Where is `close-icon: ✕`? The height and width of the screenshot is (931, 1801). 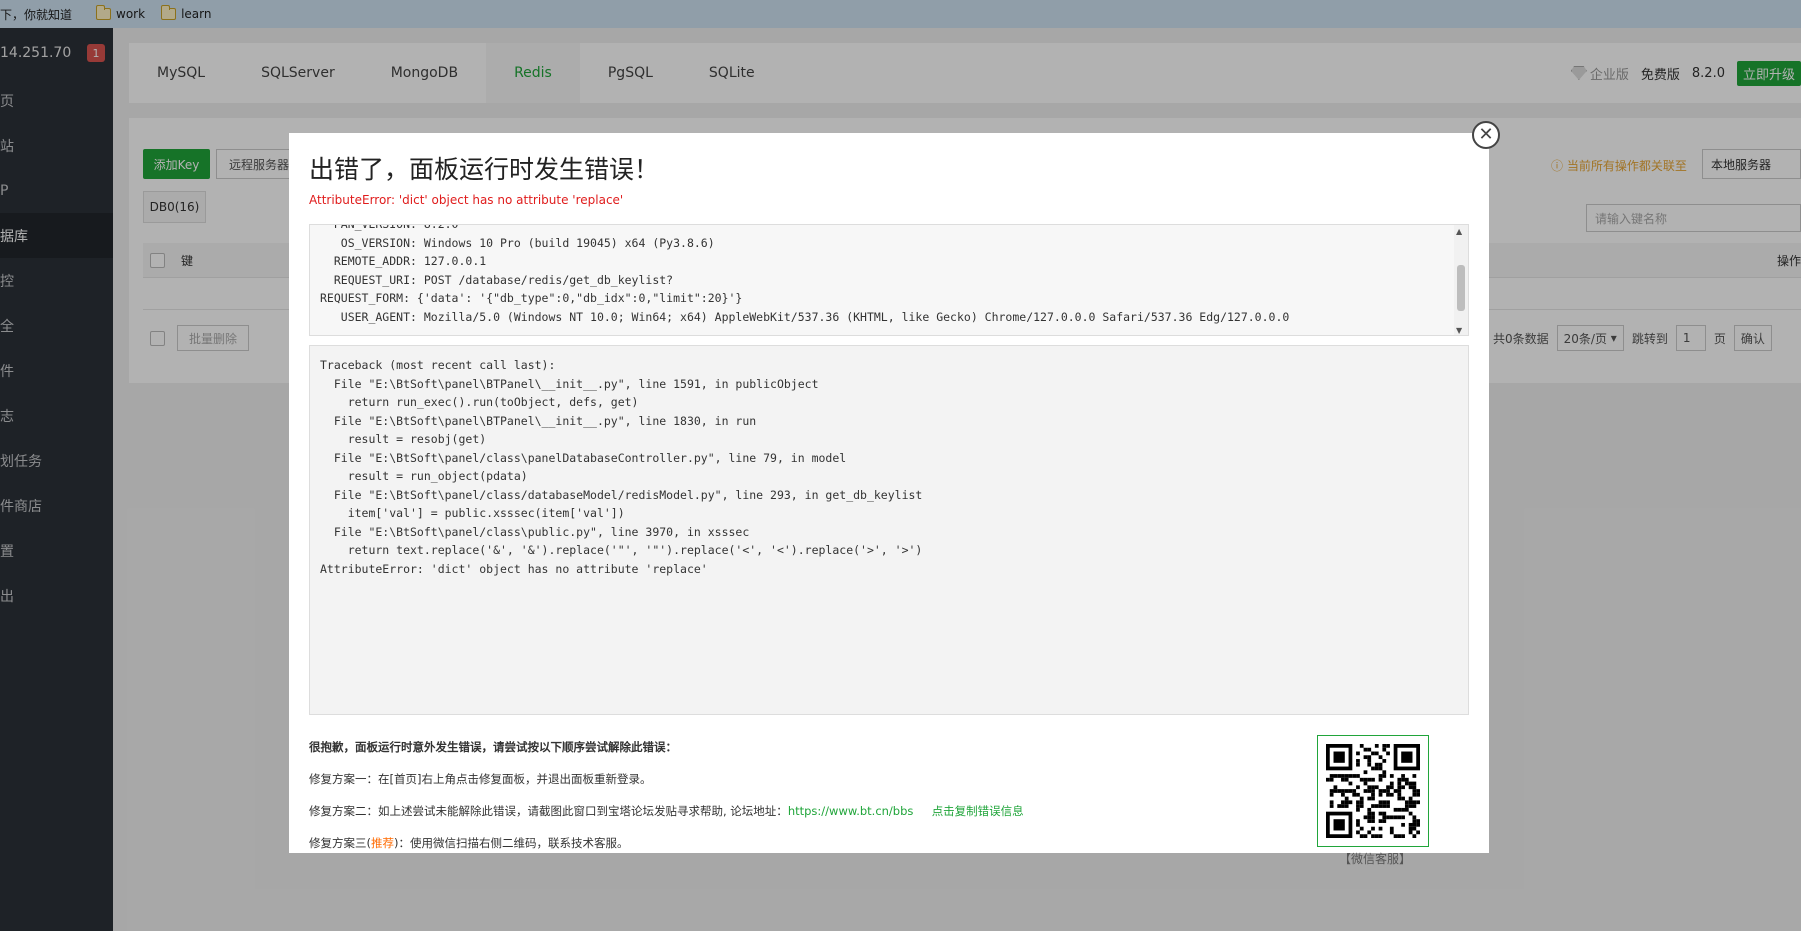 close-icon: ✕ is located at coordinates (1486, 134).